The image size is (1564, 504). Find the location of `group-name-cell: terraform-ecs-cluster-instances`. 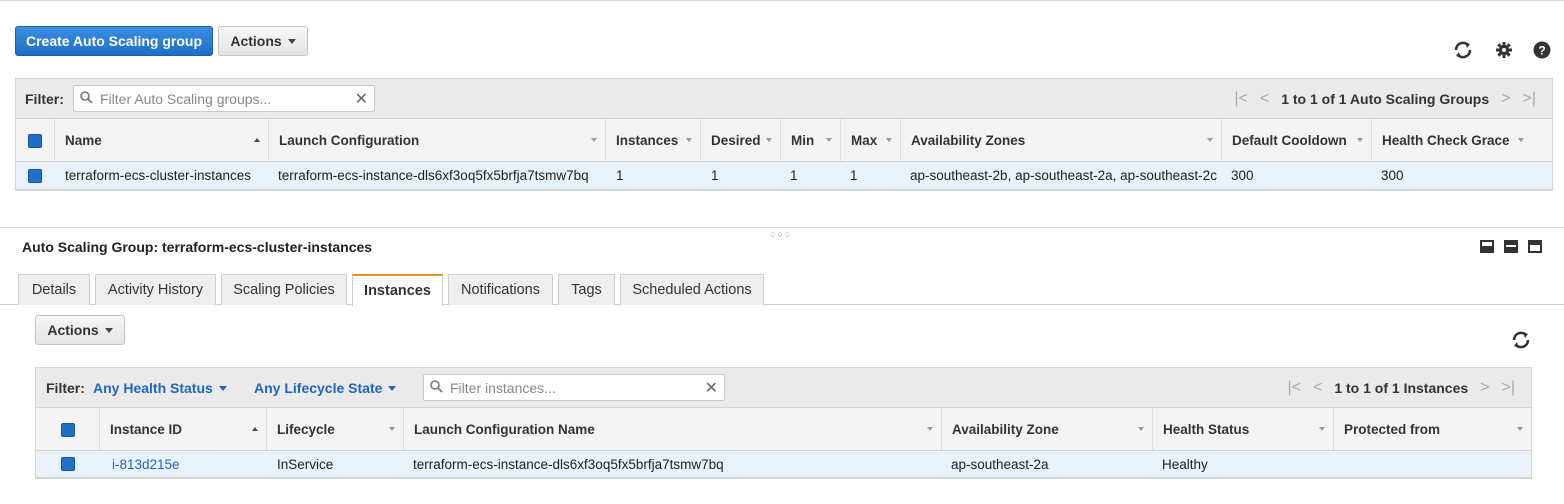

group-name-cell: terraform-ecs-cluster-instances is located at coordinates (158, 175).